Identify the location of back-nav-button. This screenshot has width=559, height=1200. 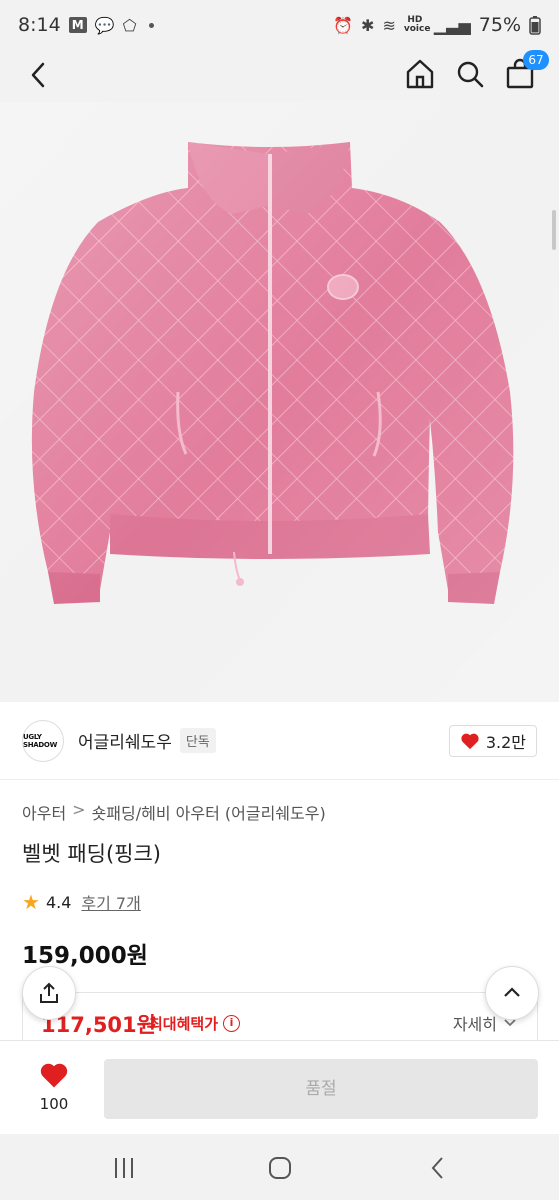
(439, 1168).